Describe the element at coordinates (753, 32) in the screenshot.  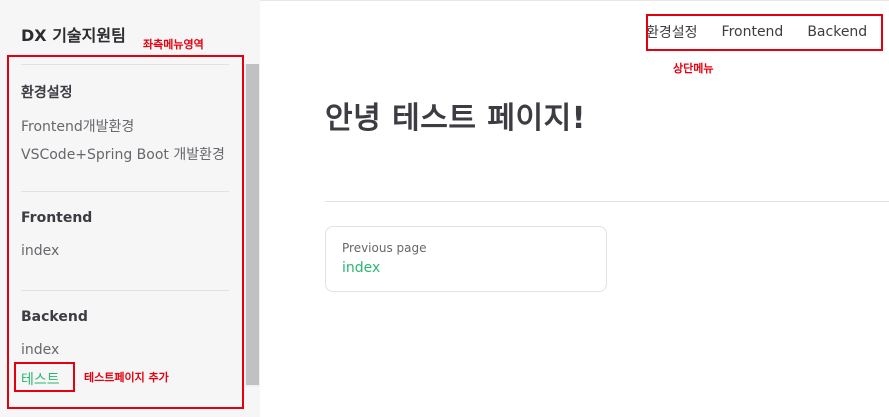
I see `topnav-item-frontend: Frontend` at that location.